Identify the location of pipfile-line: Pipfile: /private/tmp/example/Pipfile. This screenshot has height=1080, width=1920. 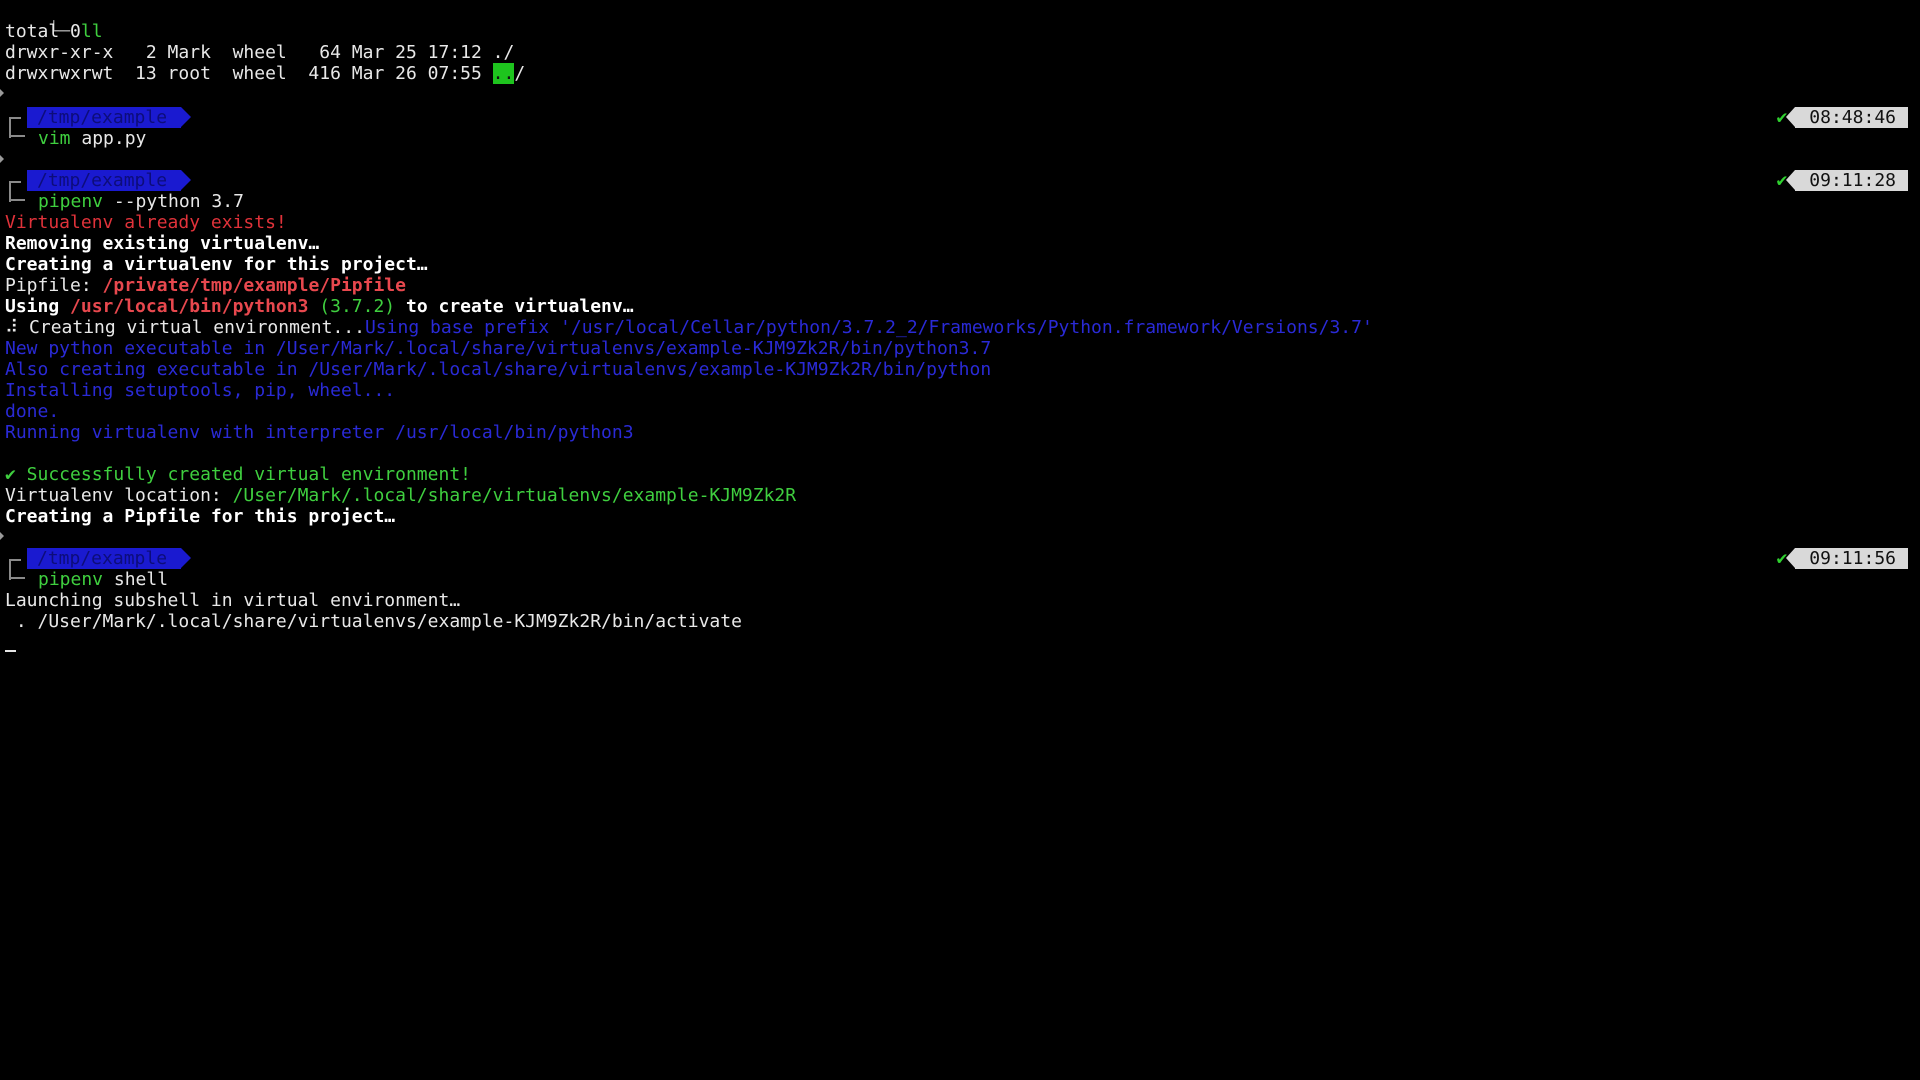
(205, 285).